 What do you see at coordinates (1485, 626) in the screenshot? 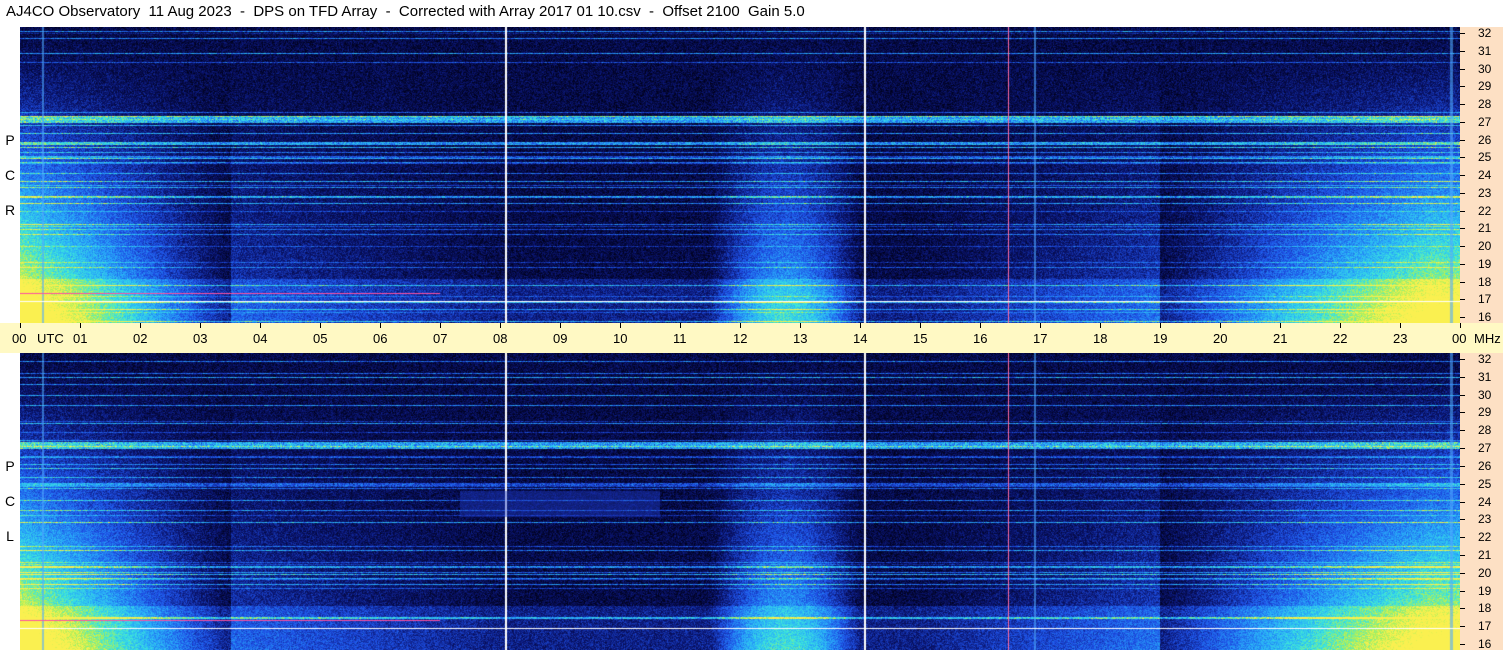
I see `frequency-label: 17` at bounding box center [1485, 626].